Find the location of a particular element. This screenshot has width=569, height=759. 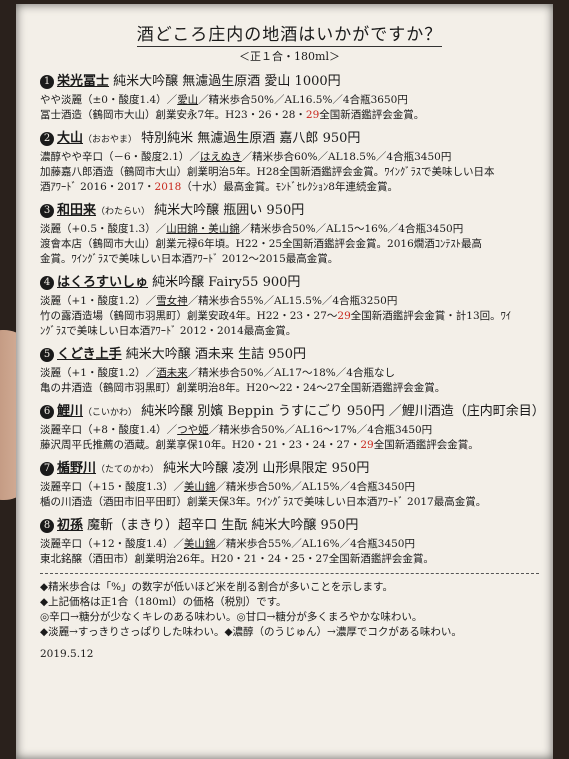

award-info: ﾝｸﾞﾗｽで美味しい日本酒ｱﾜｰﾄﾞ 2012・2014最高金賞。 is located at coordinates (168, 331).